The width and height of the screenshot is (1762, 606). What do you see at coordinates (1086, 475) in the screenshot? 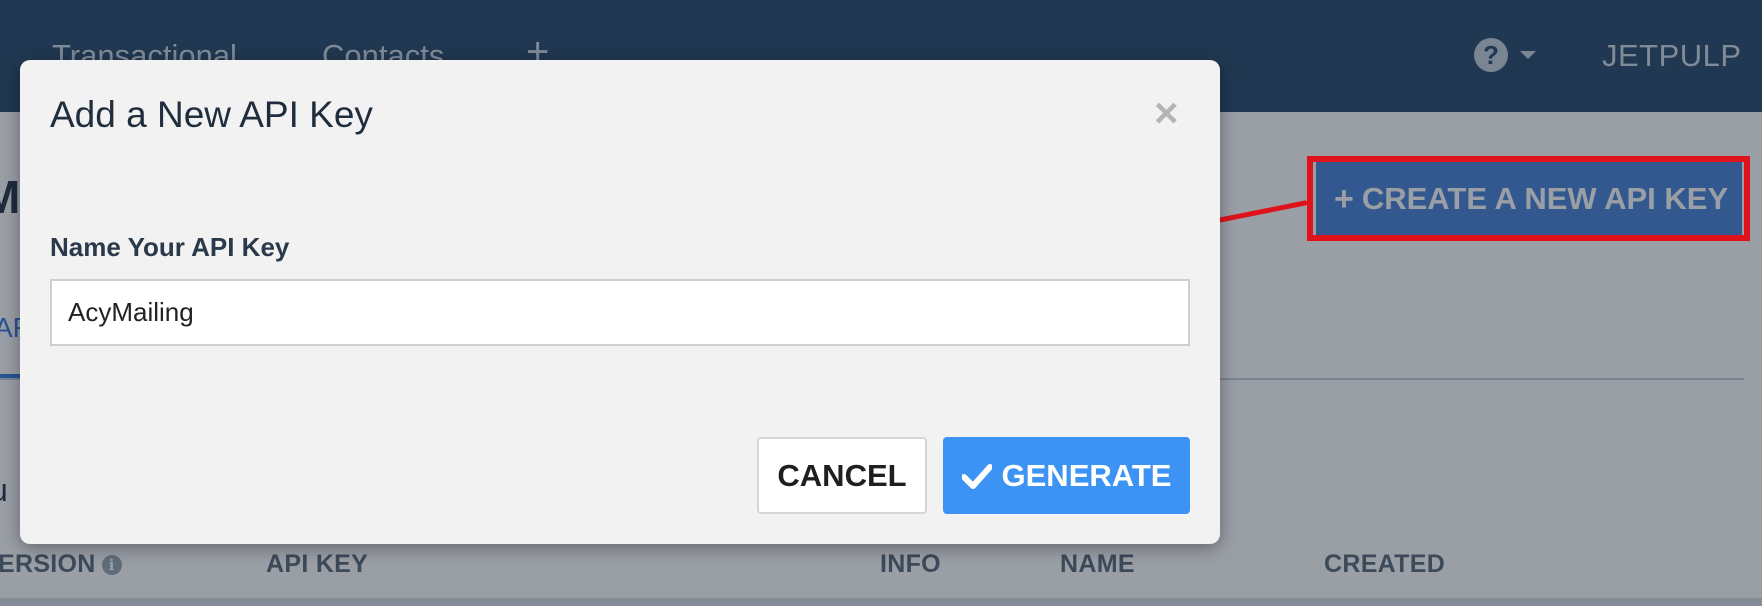
I see `generate-label: GENERATE` at bounding box center [1086, 475].